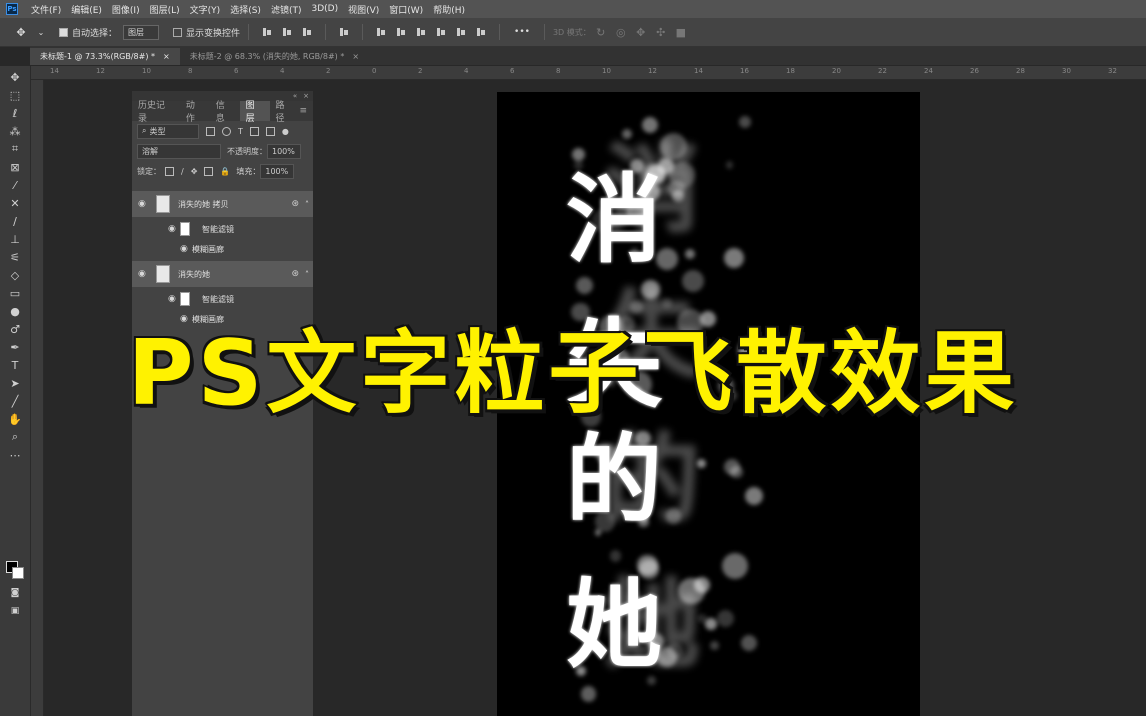  What do you see at coordinates (126, 9) in the screenshot?
I see `menu-image: 图像(I)` at bounding box center [126, 9].